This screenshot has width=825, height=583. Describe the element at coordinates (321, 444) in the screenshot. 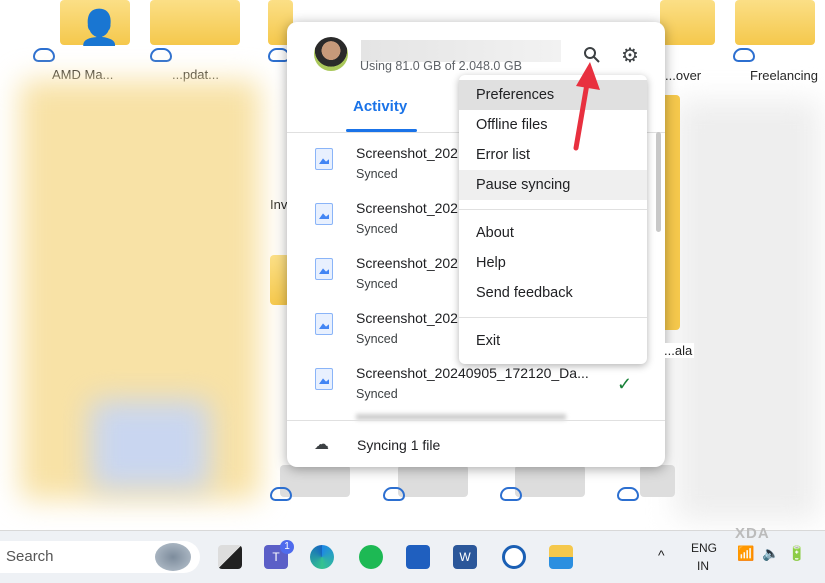

I see `cloud-upload-icon: ☁` at that location.